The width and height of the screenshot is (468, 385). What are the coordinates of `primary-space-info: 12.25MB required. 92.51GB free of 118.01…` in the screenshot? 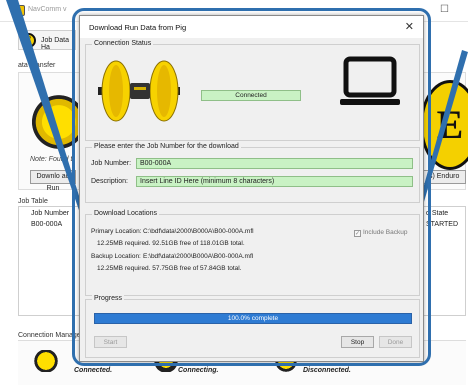 It's located at (171, 243).